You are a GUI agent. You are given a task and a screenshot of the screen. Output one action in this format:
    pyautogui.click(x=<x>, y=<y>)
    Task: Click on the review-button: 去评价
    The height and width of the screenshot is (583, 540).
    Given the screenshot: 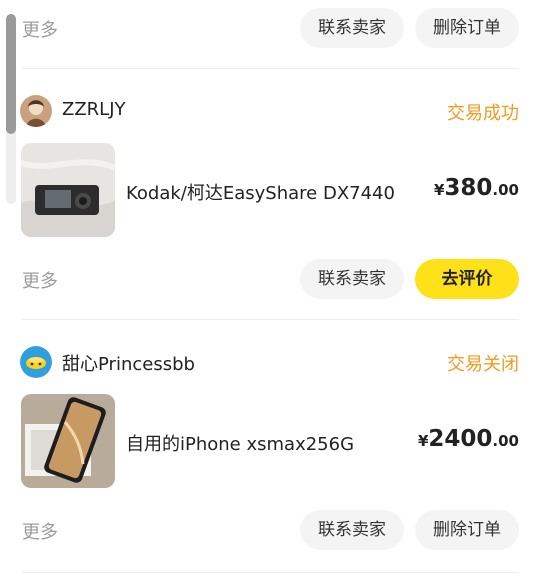 What is the action you would take?
    pyautogui.click(x=467, y=279)
    